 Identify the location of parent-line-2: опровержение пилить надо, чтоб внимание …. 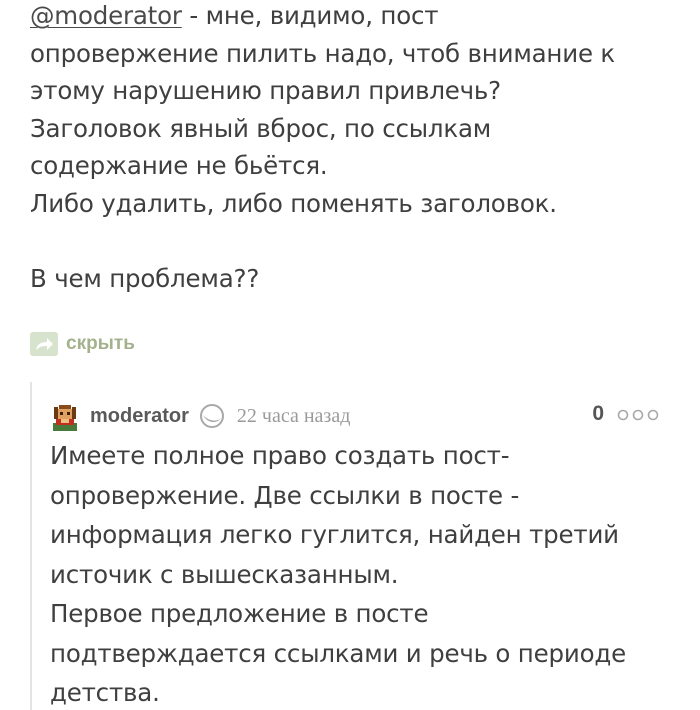
(323, 53).